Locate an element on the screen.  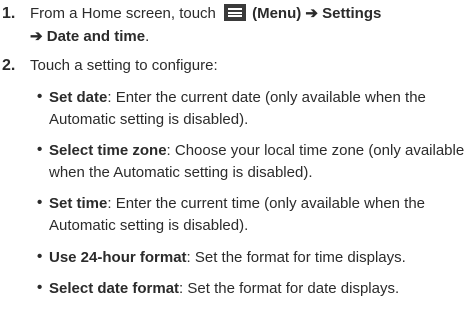
setting-description-cont: when the Automatic setting is disabled). is located at coordinates (181, 172).